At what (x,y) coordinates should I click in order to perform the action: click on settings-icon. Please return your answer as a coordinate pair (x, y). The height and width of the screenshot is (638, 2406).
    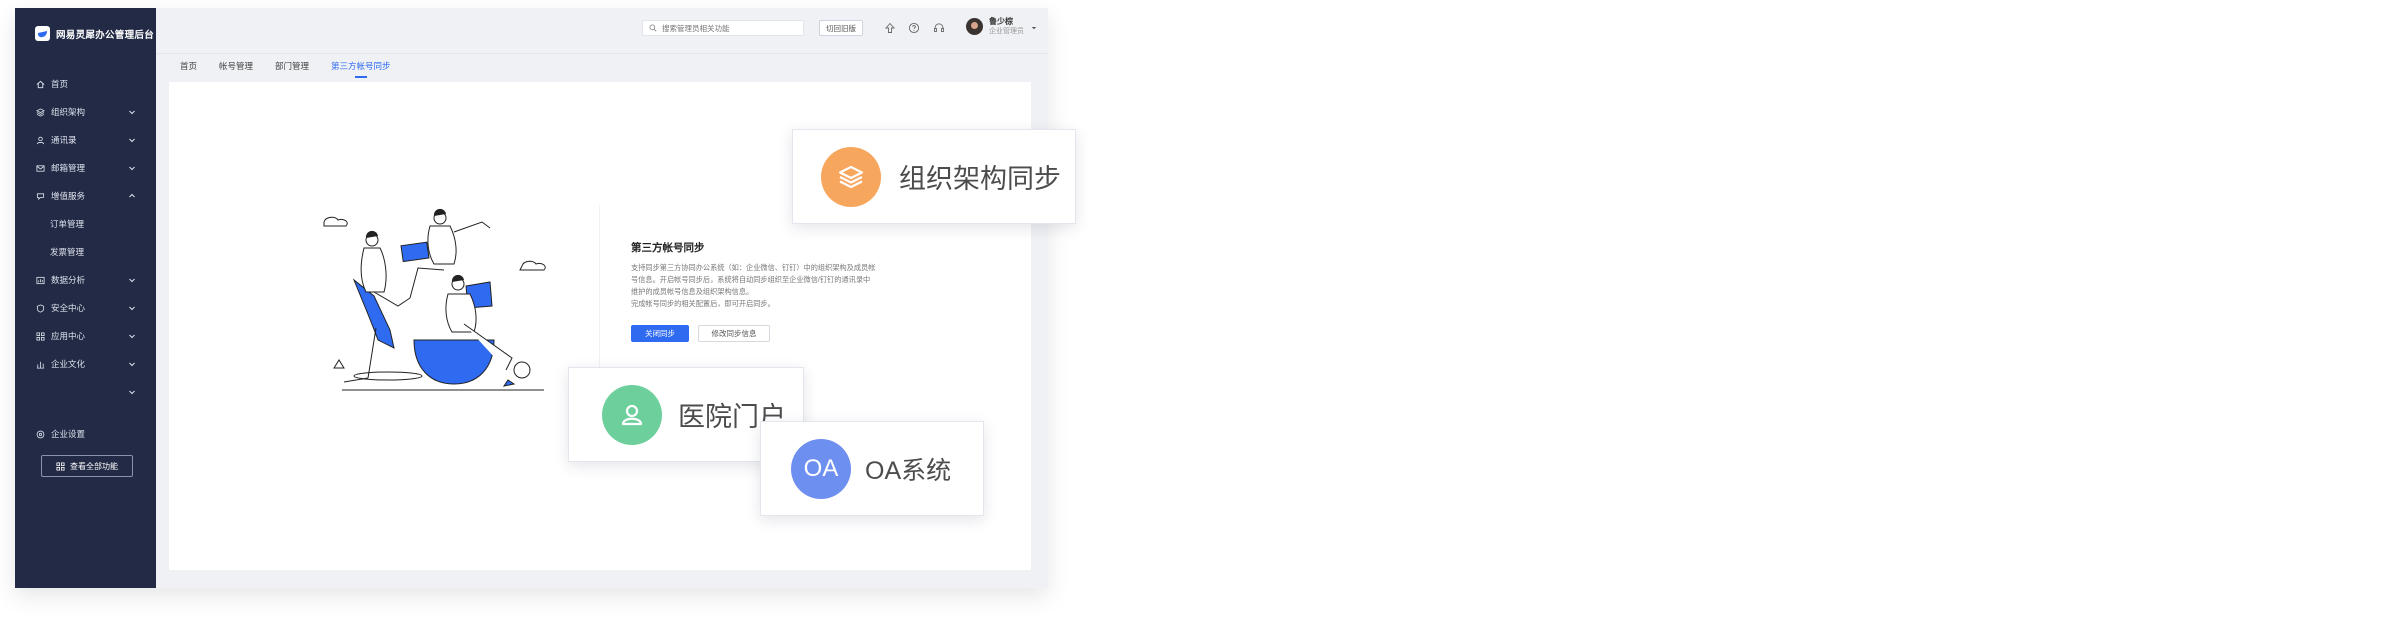
    Looking at the image, I should click on (40, 434).